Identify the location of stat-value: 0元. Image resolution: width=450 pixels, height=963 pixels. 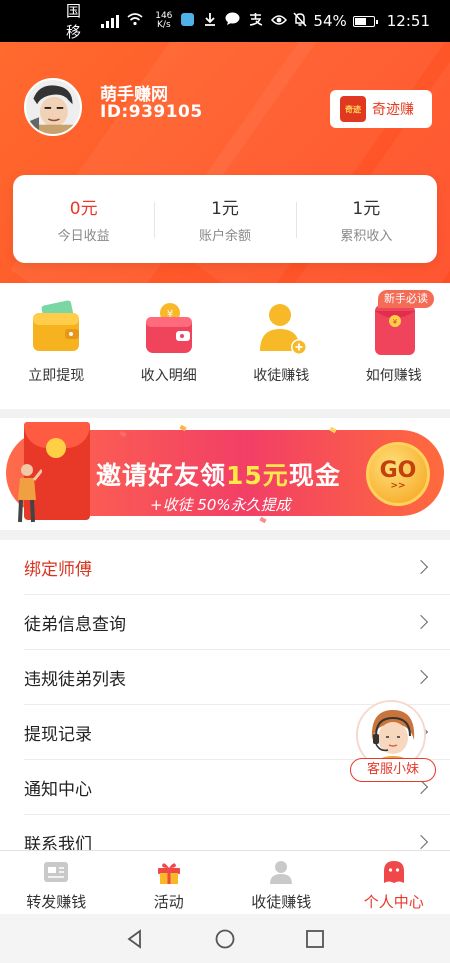
(83, 209).